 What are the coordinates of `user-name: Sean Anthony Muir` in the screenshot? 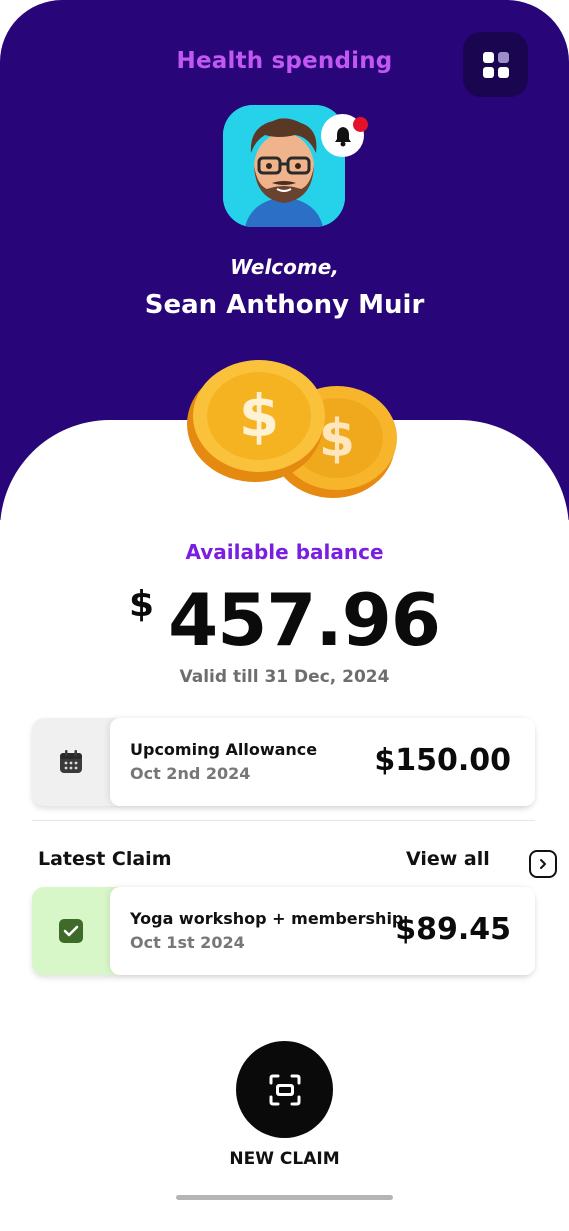 It's located at (284, 305).